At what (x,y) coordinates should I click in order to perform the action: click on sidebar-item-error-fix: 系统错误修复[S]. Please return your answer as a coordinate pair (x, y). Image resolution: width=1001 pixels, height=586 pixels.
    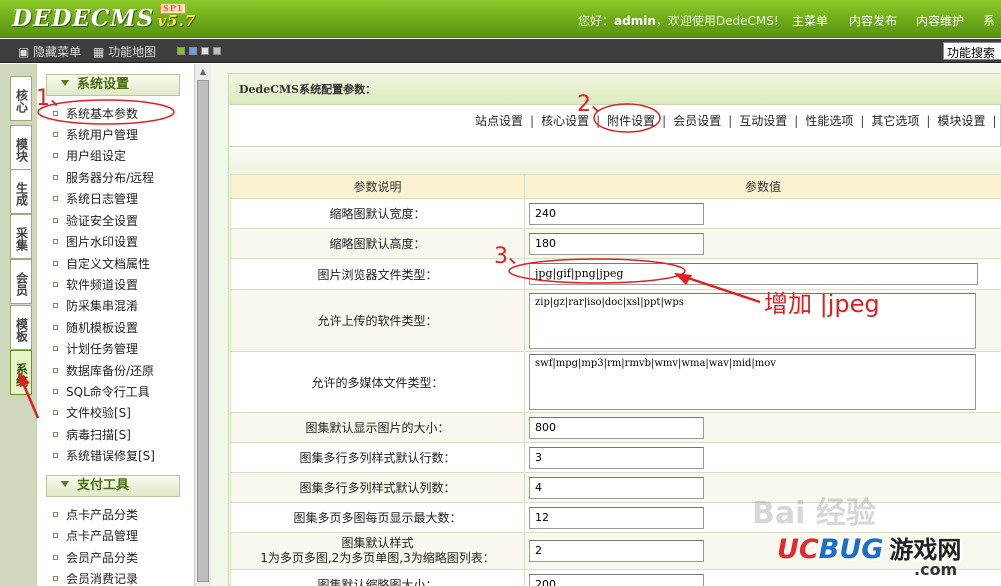
    Looking at the image, I should click on (101, 456).